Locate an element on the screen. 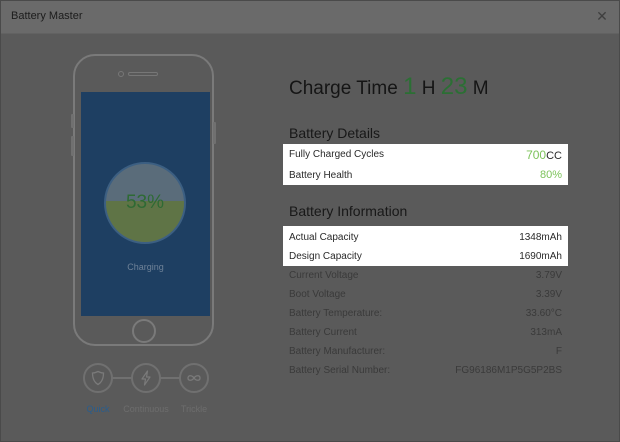 Image resolution: width=620 pixels, height=442 pixels. row-value: FG96186M1P5G5P2BS is located at coordinates (508, 370).